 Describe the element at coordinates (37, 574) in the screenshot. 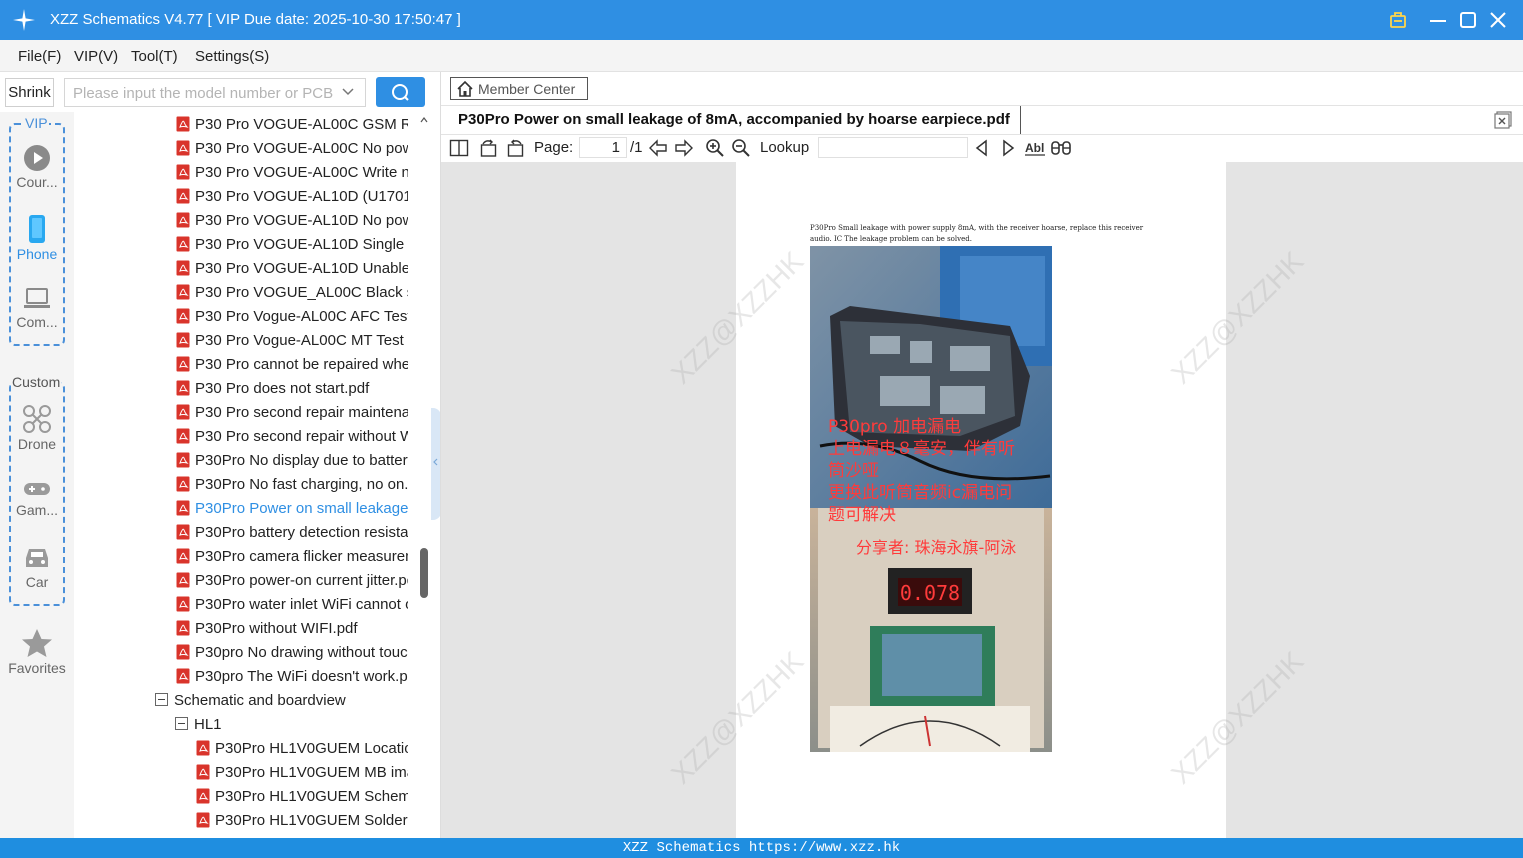

I see `rail-item-car: Car` at that location.